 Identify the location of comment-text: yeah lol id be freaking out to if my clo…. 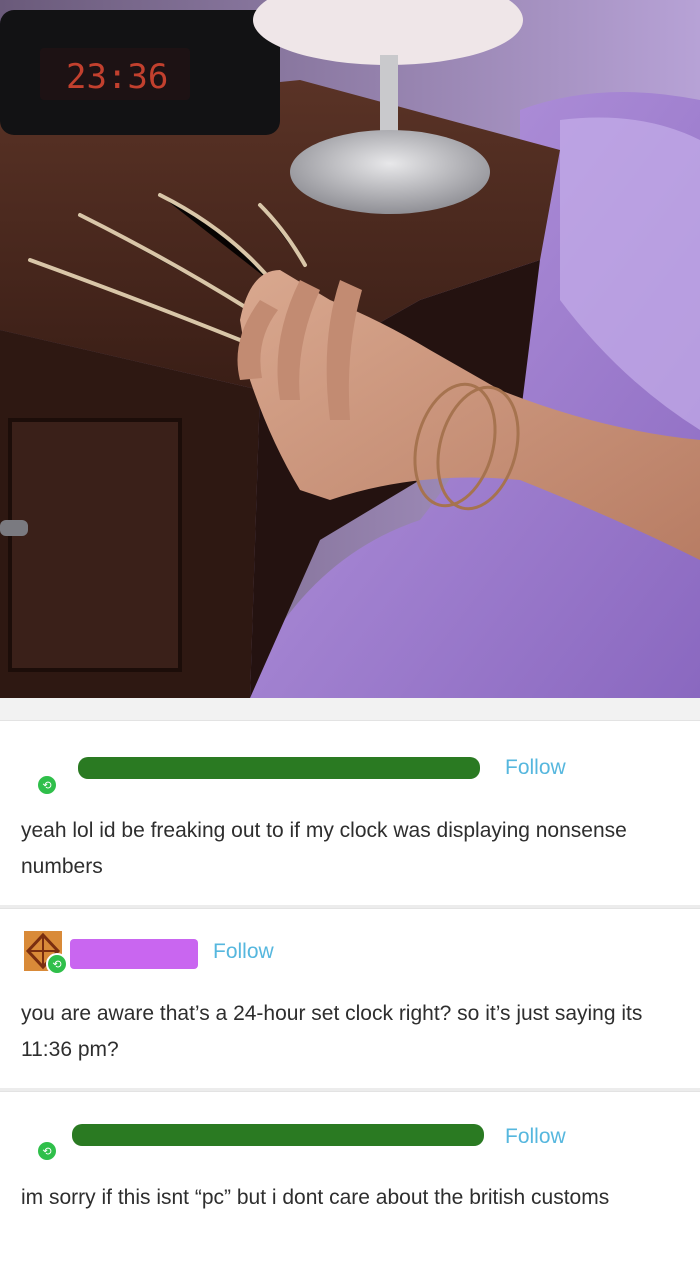
(324, 848).